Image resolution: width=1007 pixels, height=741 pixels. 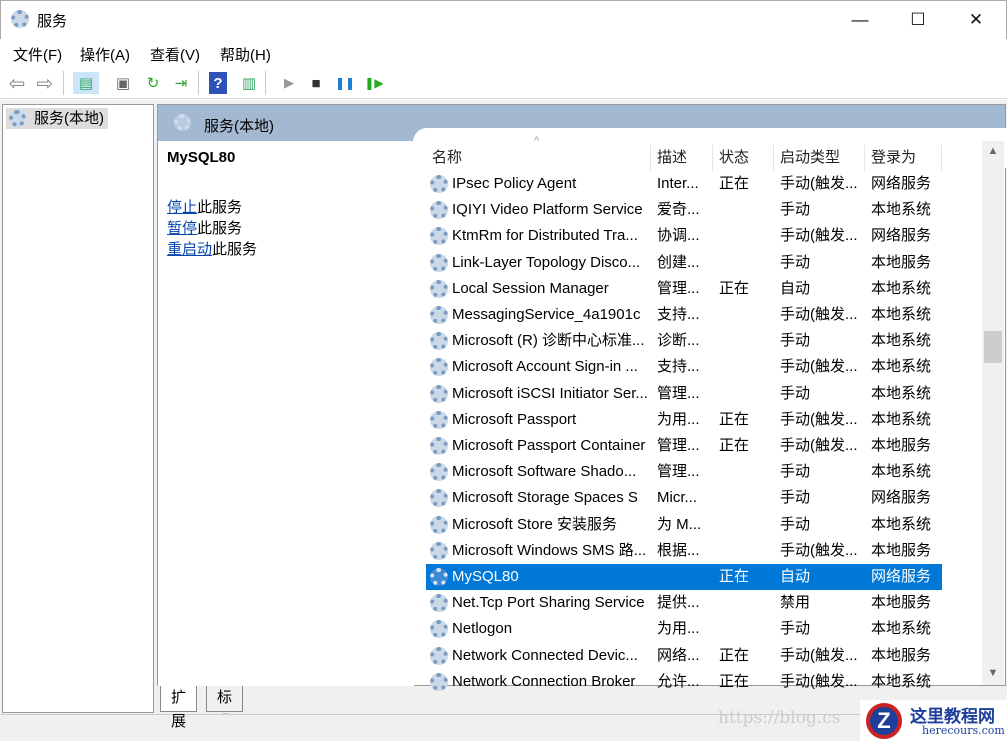 What do you see at coordinates (45, 83) in the screenshot?
I see `forward-icon: ⇨` at bounding box center [45, 83].